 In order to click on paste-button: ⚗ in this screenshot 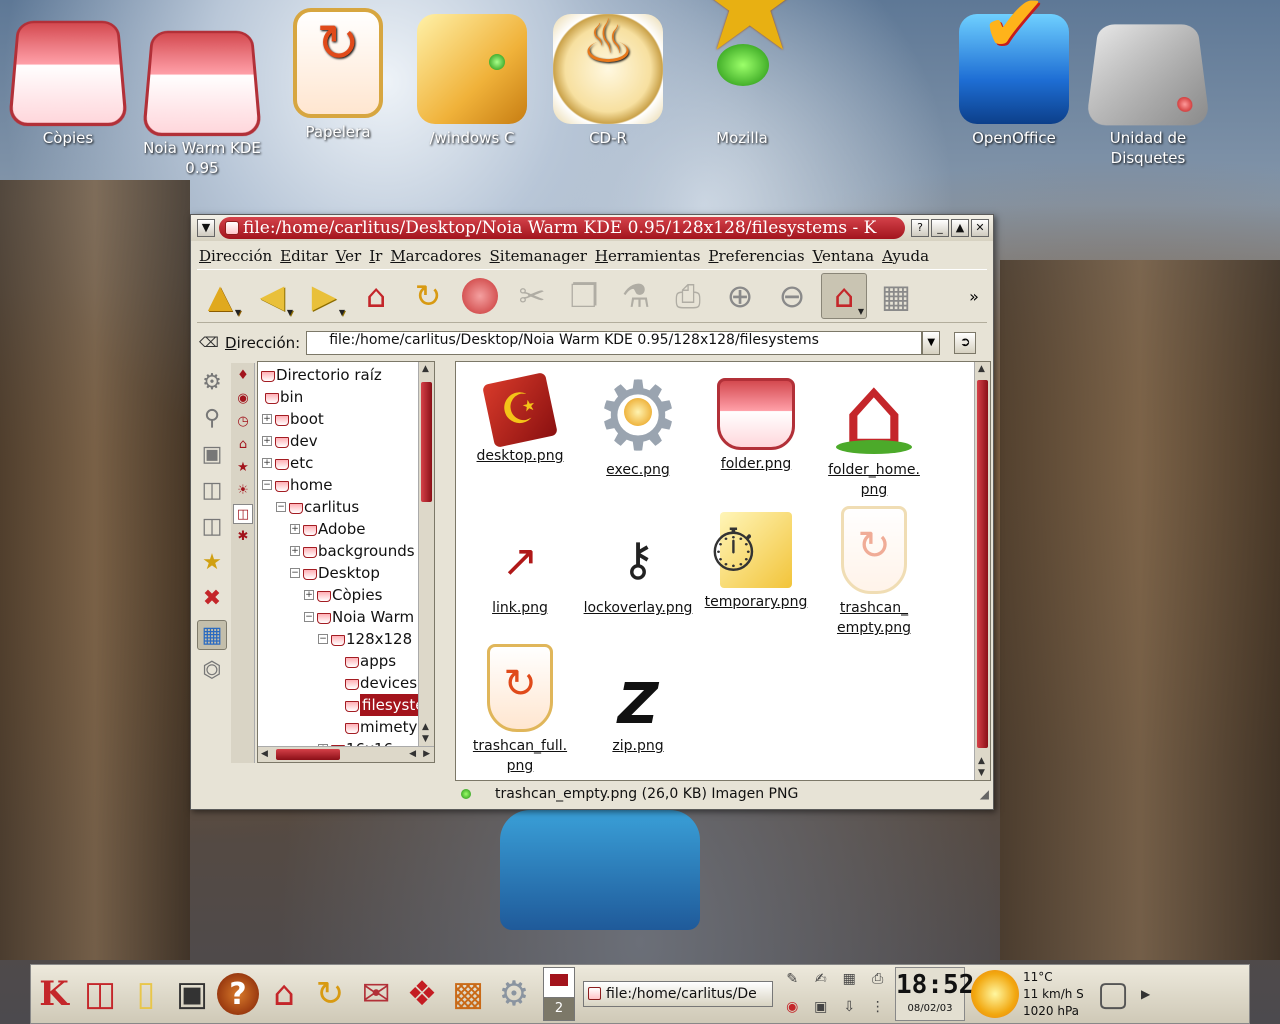, I will do `click(636, 296)`.